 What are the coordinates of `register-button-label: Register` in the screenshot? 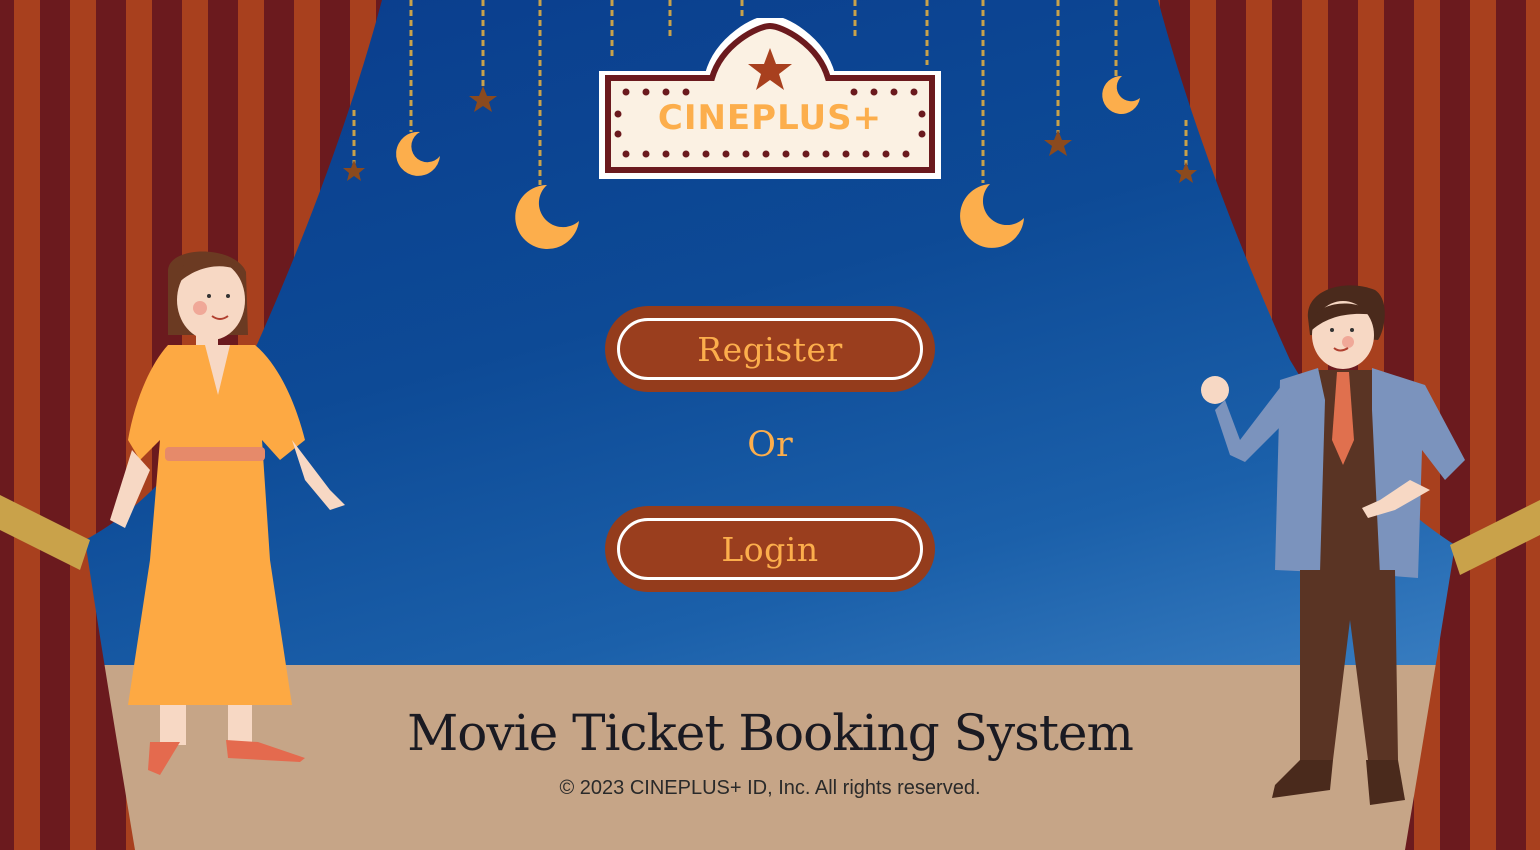 It's located at (770, 349).